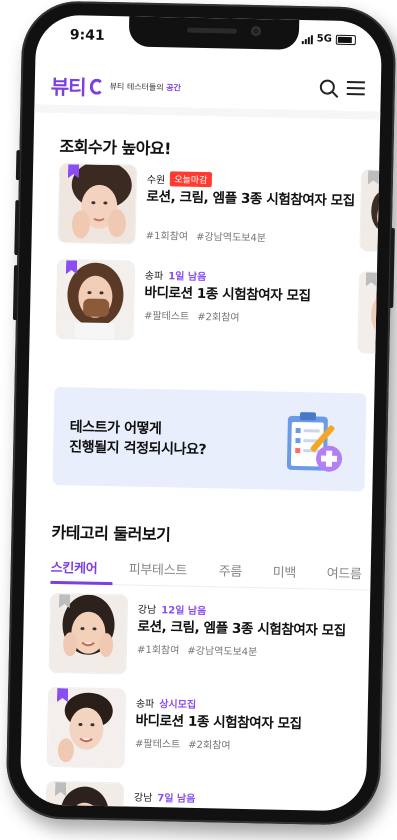 The height and width of the screenshot is (840, 397). What do you see at coordinates (111, 533) in the screenshot?
I see `category-section-title: 카테고리 둘러보기` at bounding box center [111, 533].